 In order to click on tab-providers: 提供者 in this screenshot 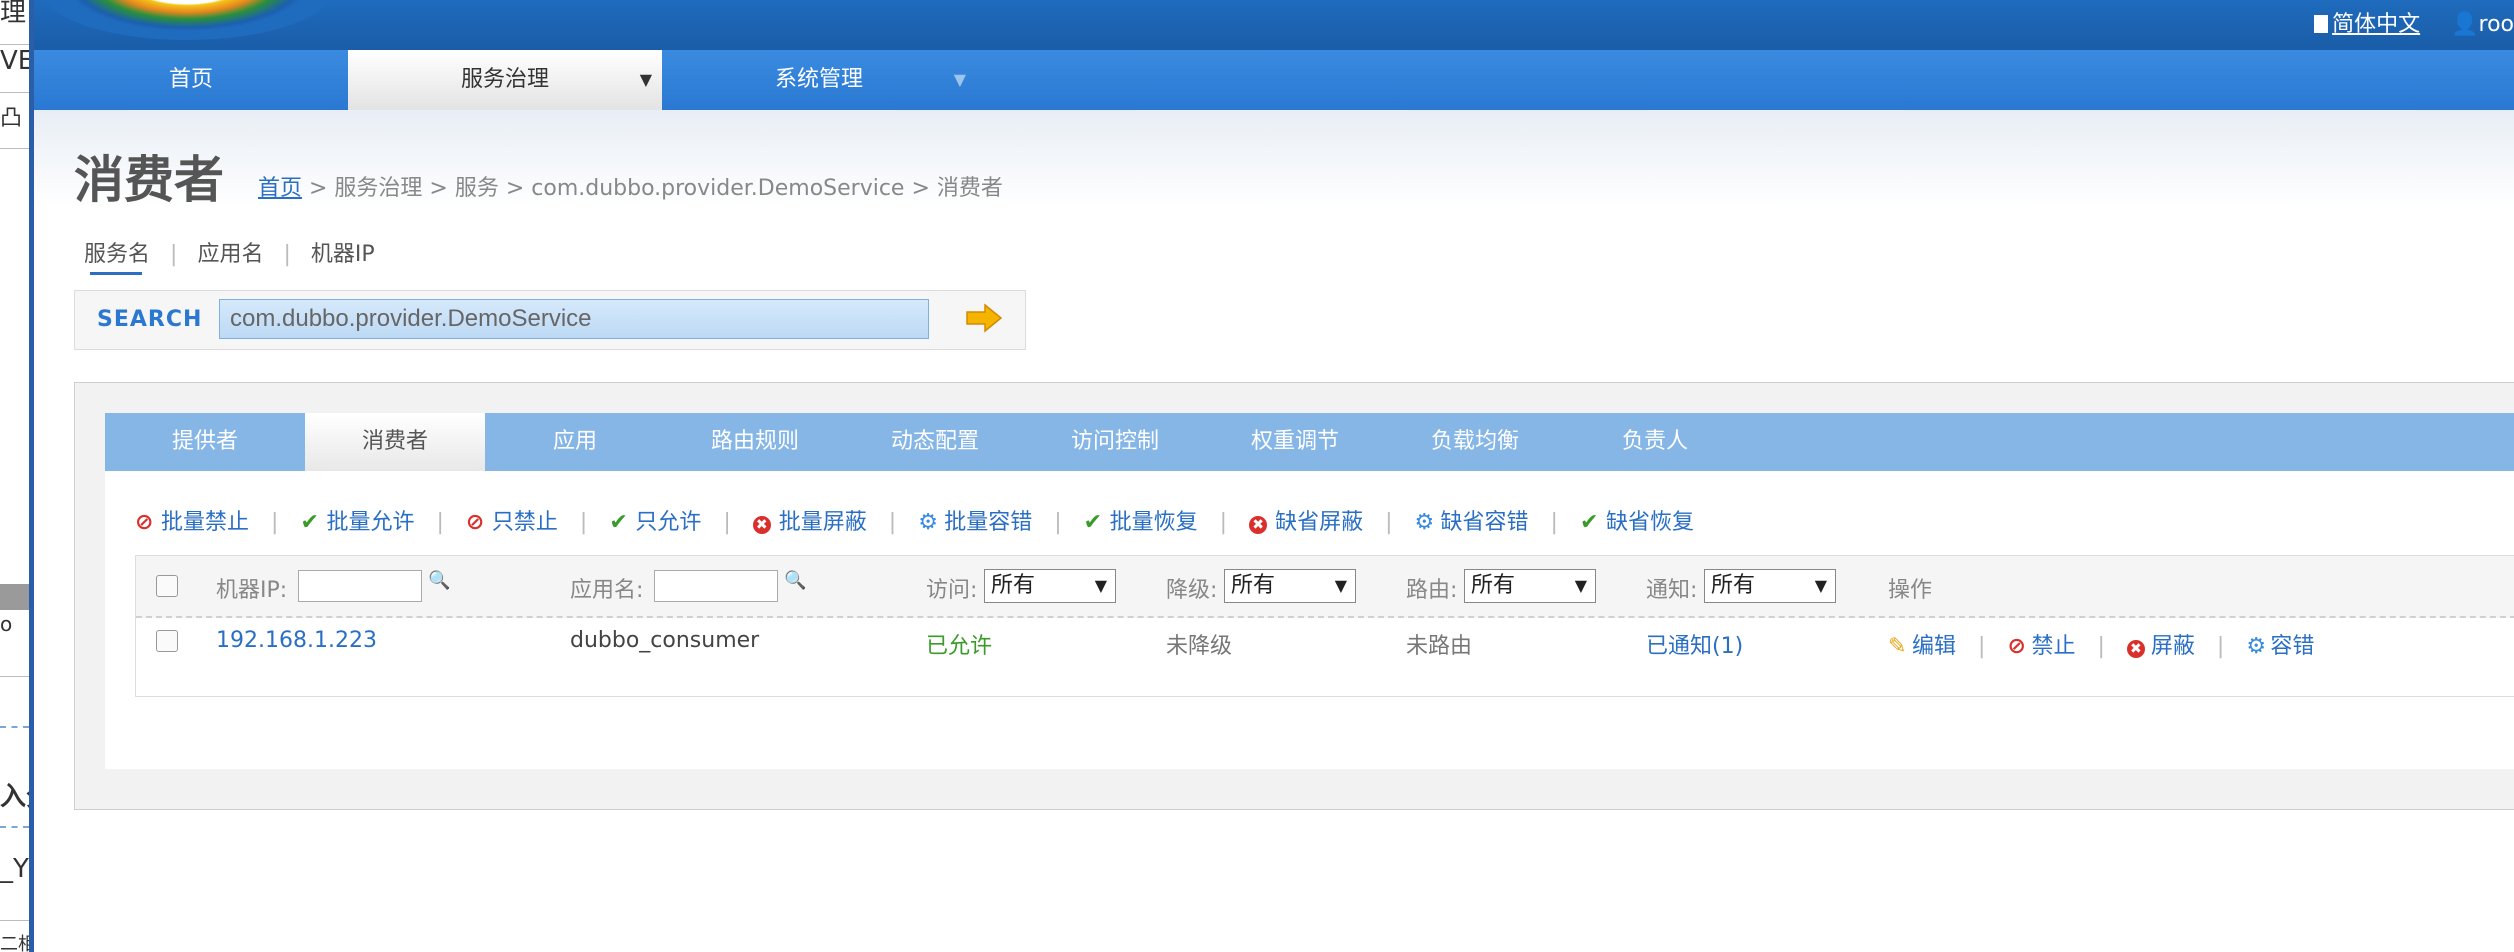, I will do `click(205, 442)`.